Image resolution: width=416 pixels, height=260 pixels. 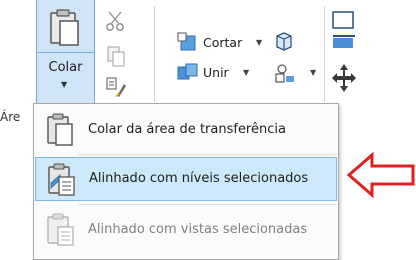 What do you see at coordinates (284, 42) in the screenshot?
I see `wall-joins-icon` at bounding box center [284, 42].